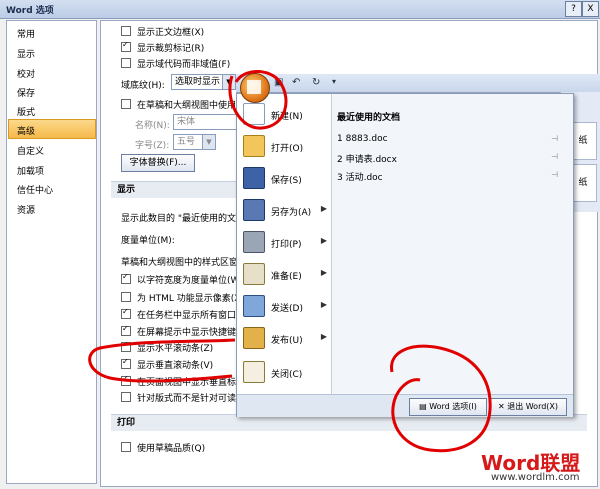 This screenshot has height=489, width=600. I want to click on annotation-stroke-scrollbar-option, so click(162, 360).